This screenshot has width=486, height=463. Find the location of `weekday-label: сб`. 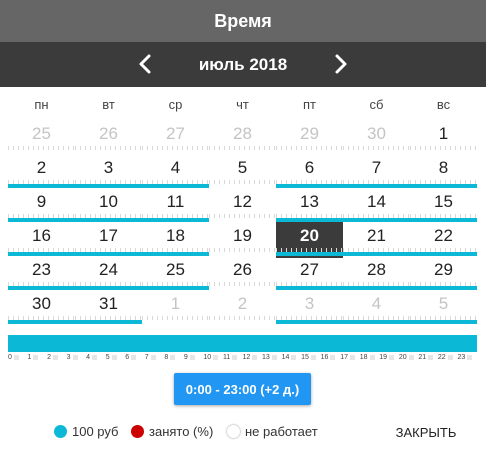

weekday-label: сб is located at coordinates (376, 104).